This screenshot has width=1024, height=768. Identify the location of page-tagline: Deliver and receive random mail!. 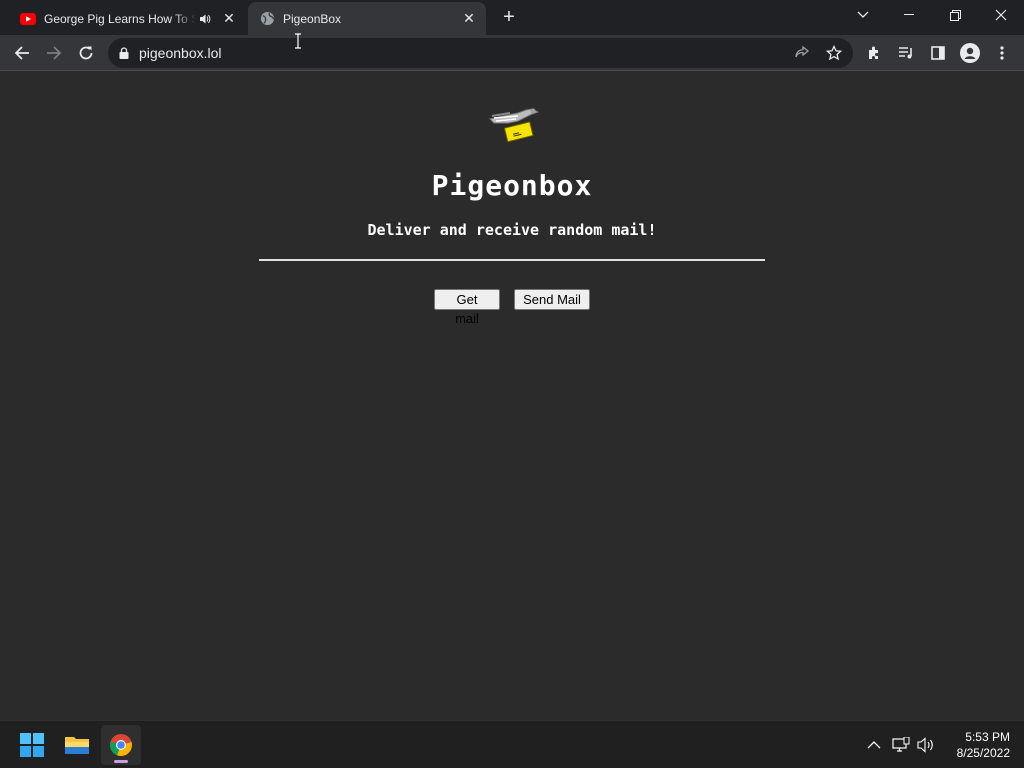
(512, 230).